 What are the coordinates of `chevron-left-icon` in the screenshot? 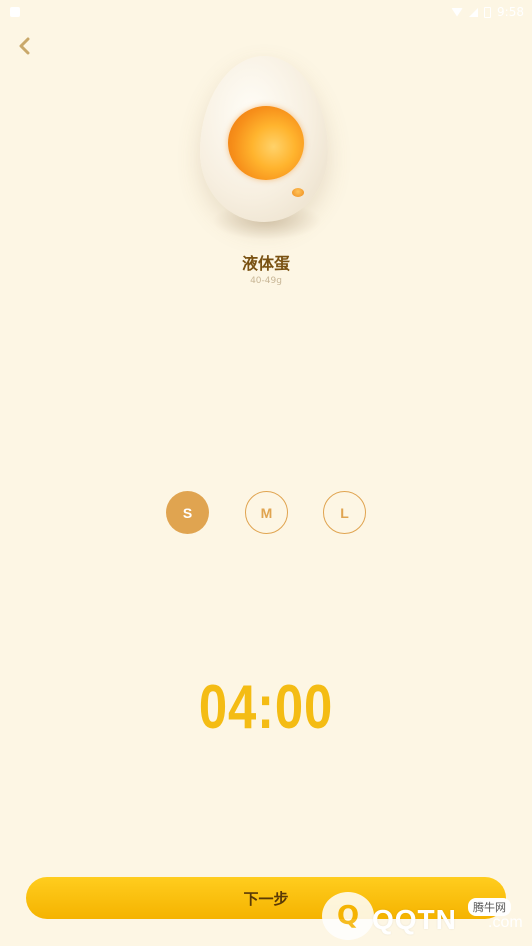 It's located at (24, 46).